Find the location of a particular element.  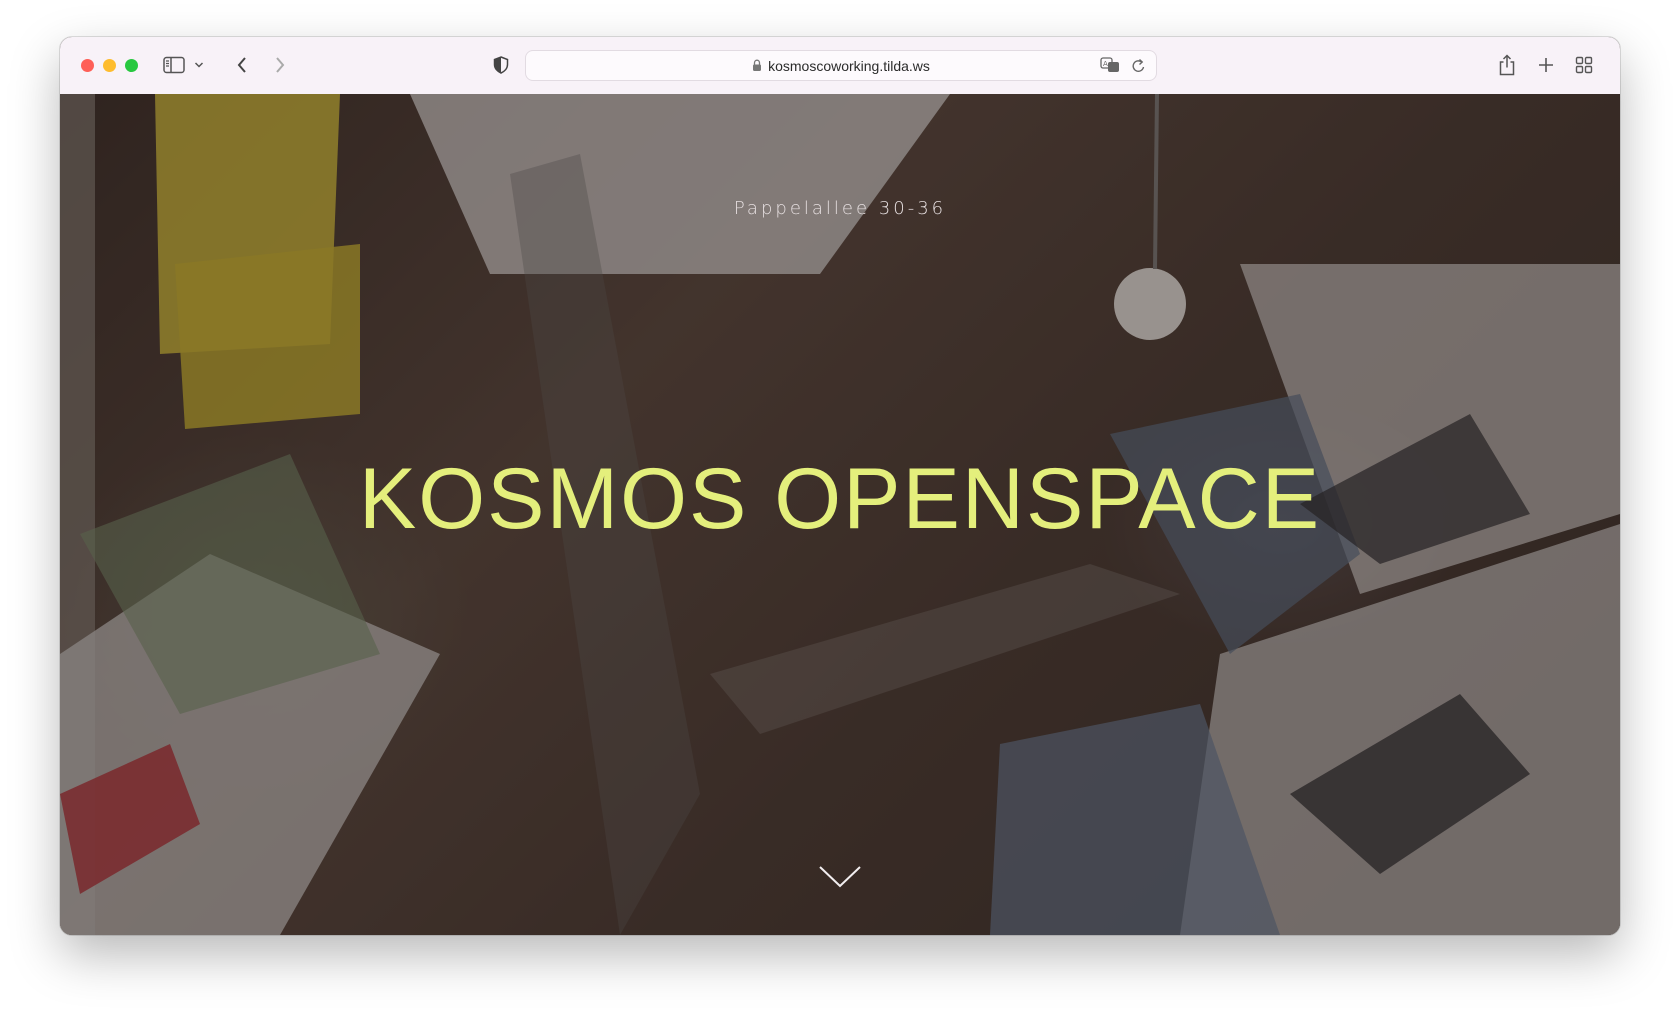

forward-button is located at coordinates (280, 65).